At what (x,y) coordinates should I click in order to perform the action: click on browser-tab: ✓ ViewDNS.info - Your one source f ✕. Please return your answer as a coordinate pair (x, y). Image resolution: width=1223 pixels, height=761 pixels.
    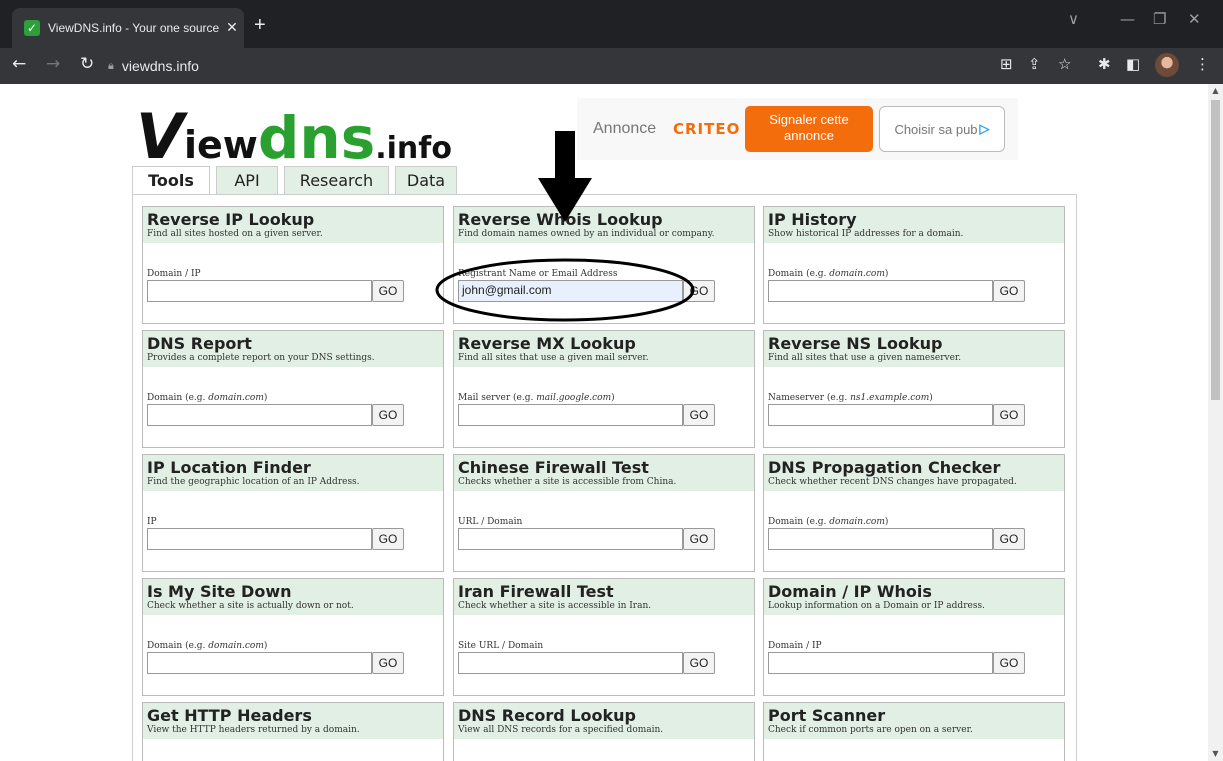
    Looking at the image, I should click on (128, 28).